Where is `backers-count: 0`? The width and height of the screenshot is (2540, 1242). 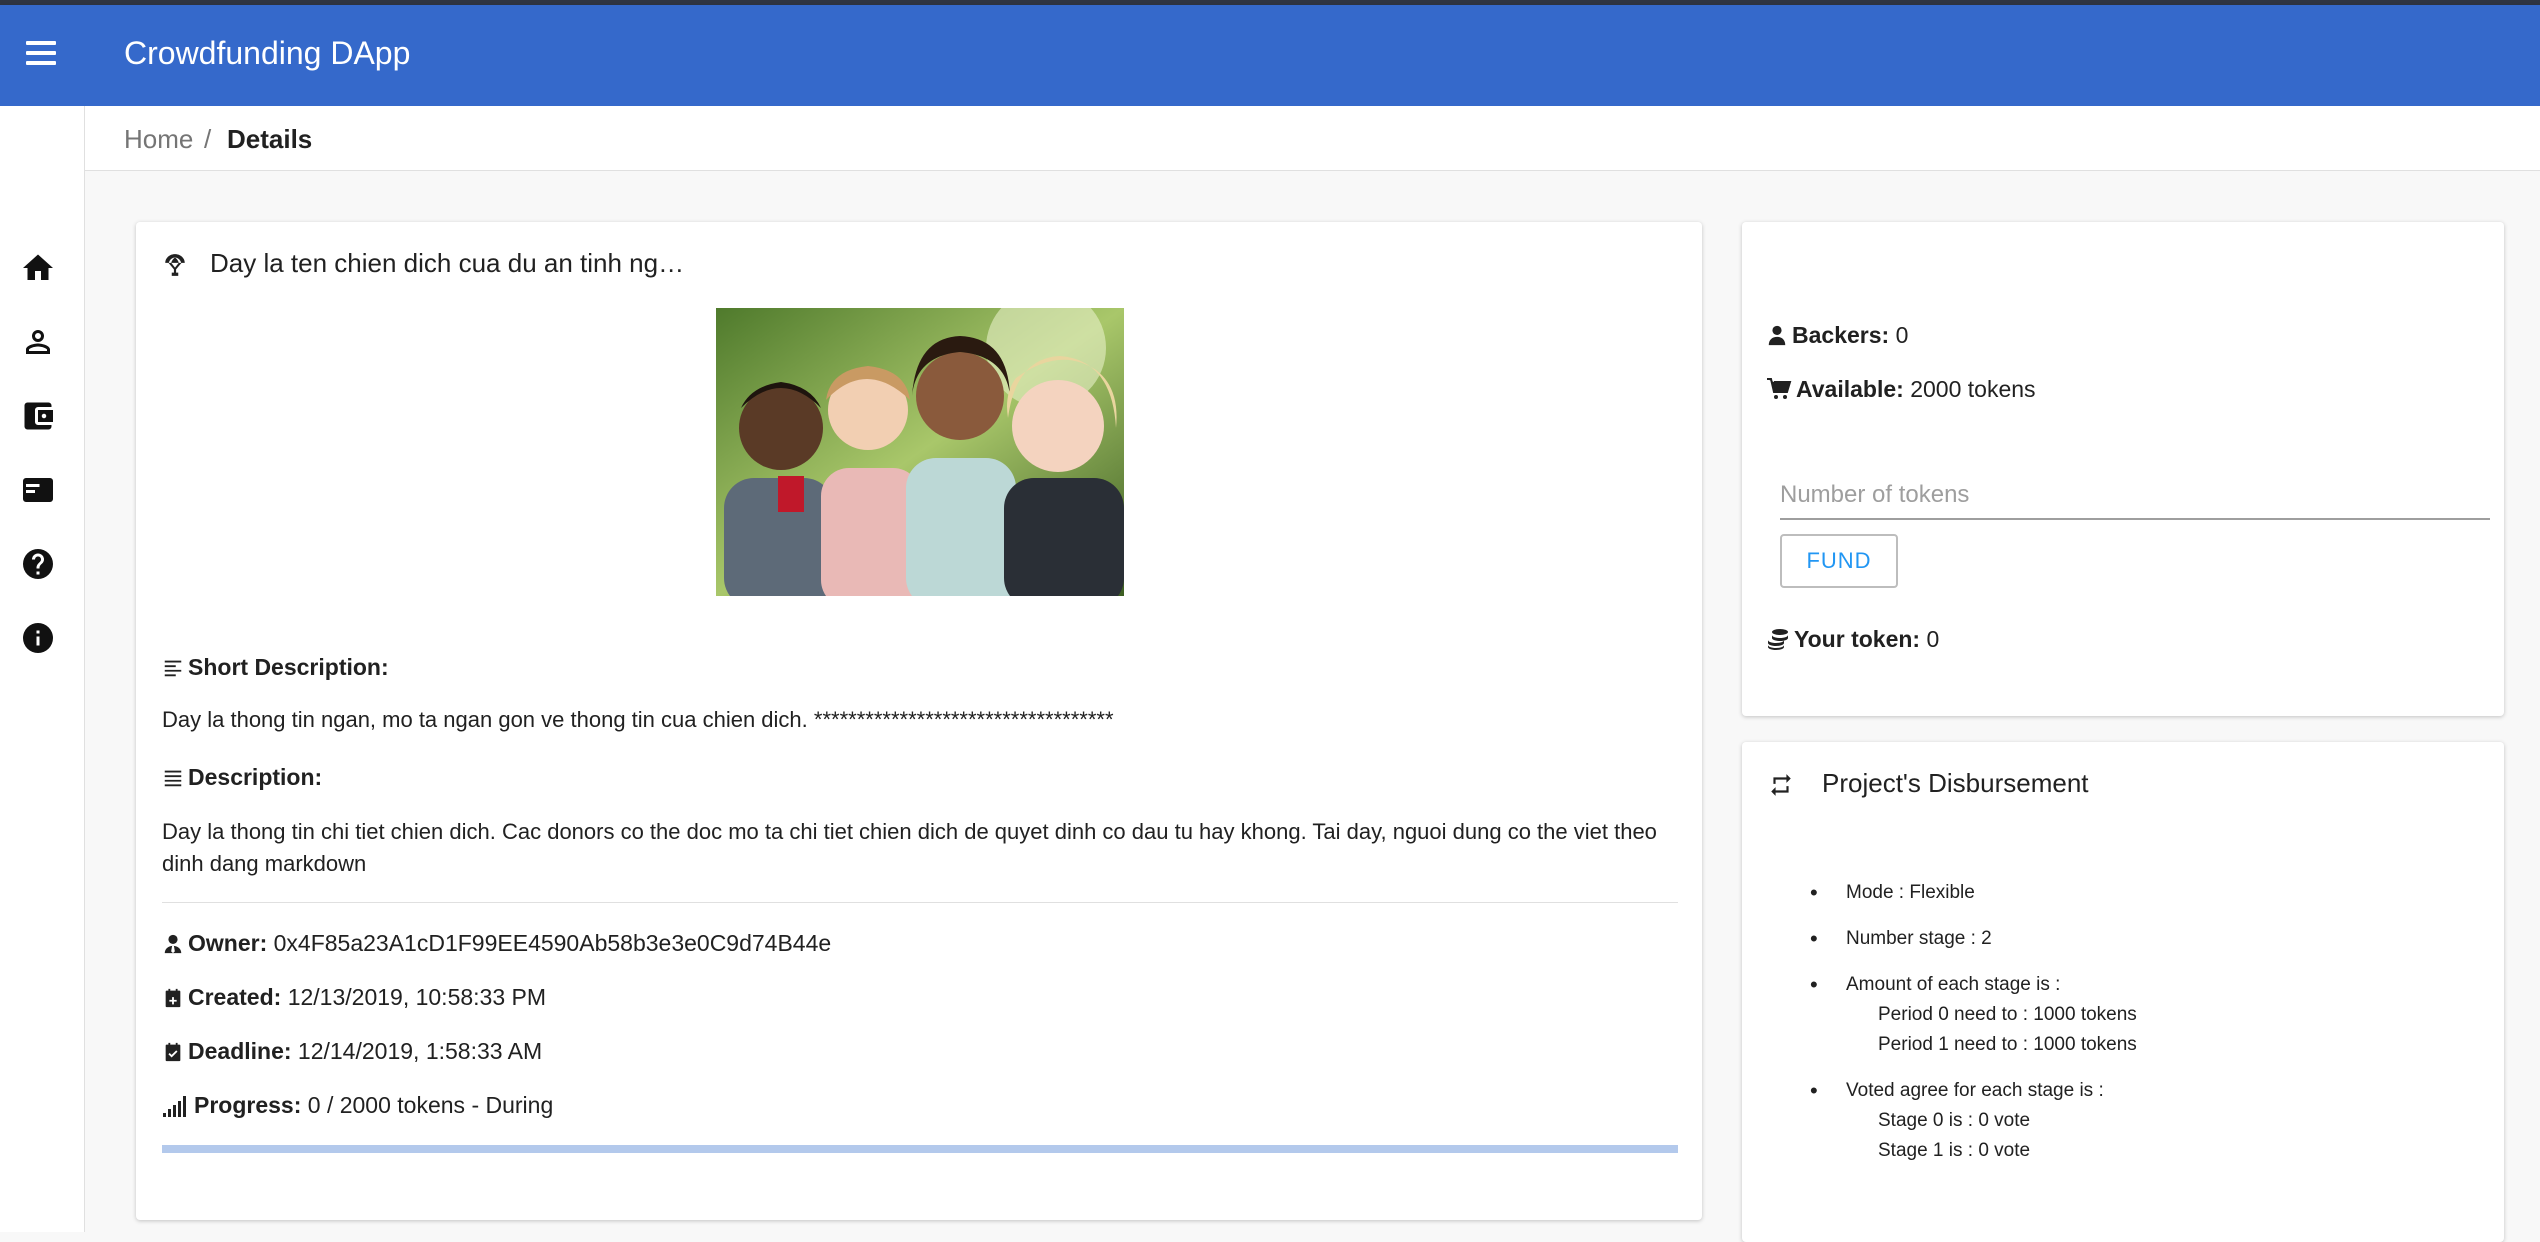 backers-count: 0 is located at coordinates (1902, 335).